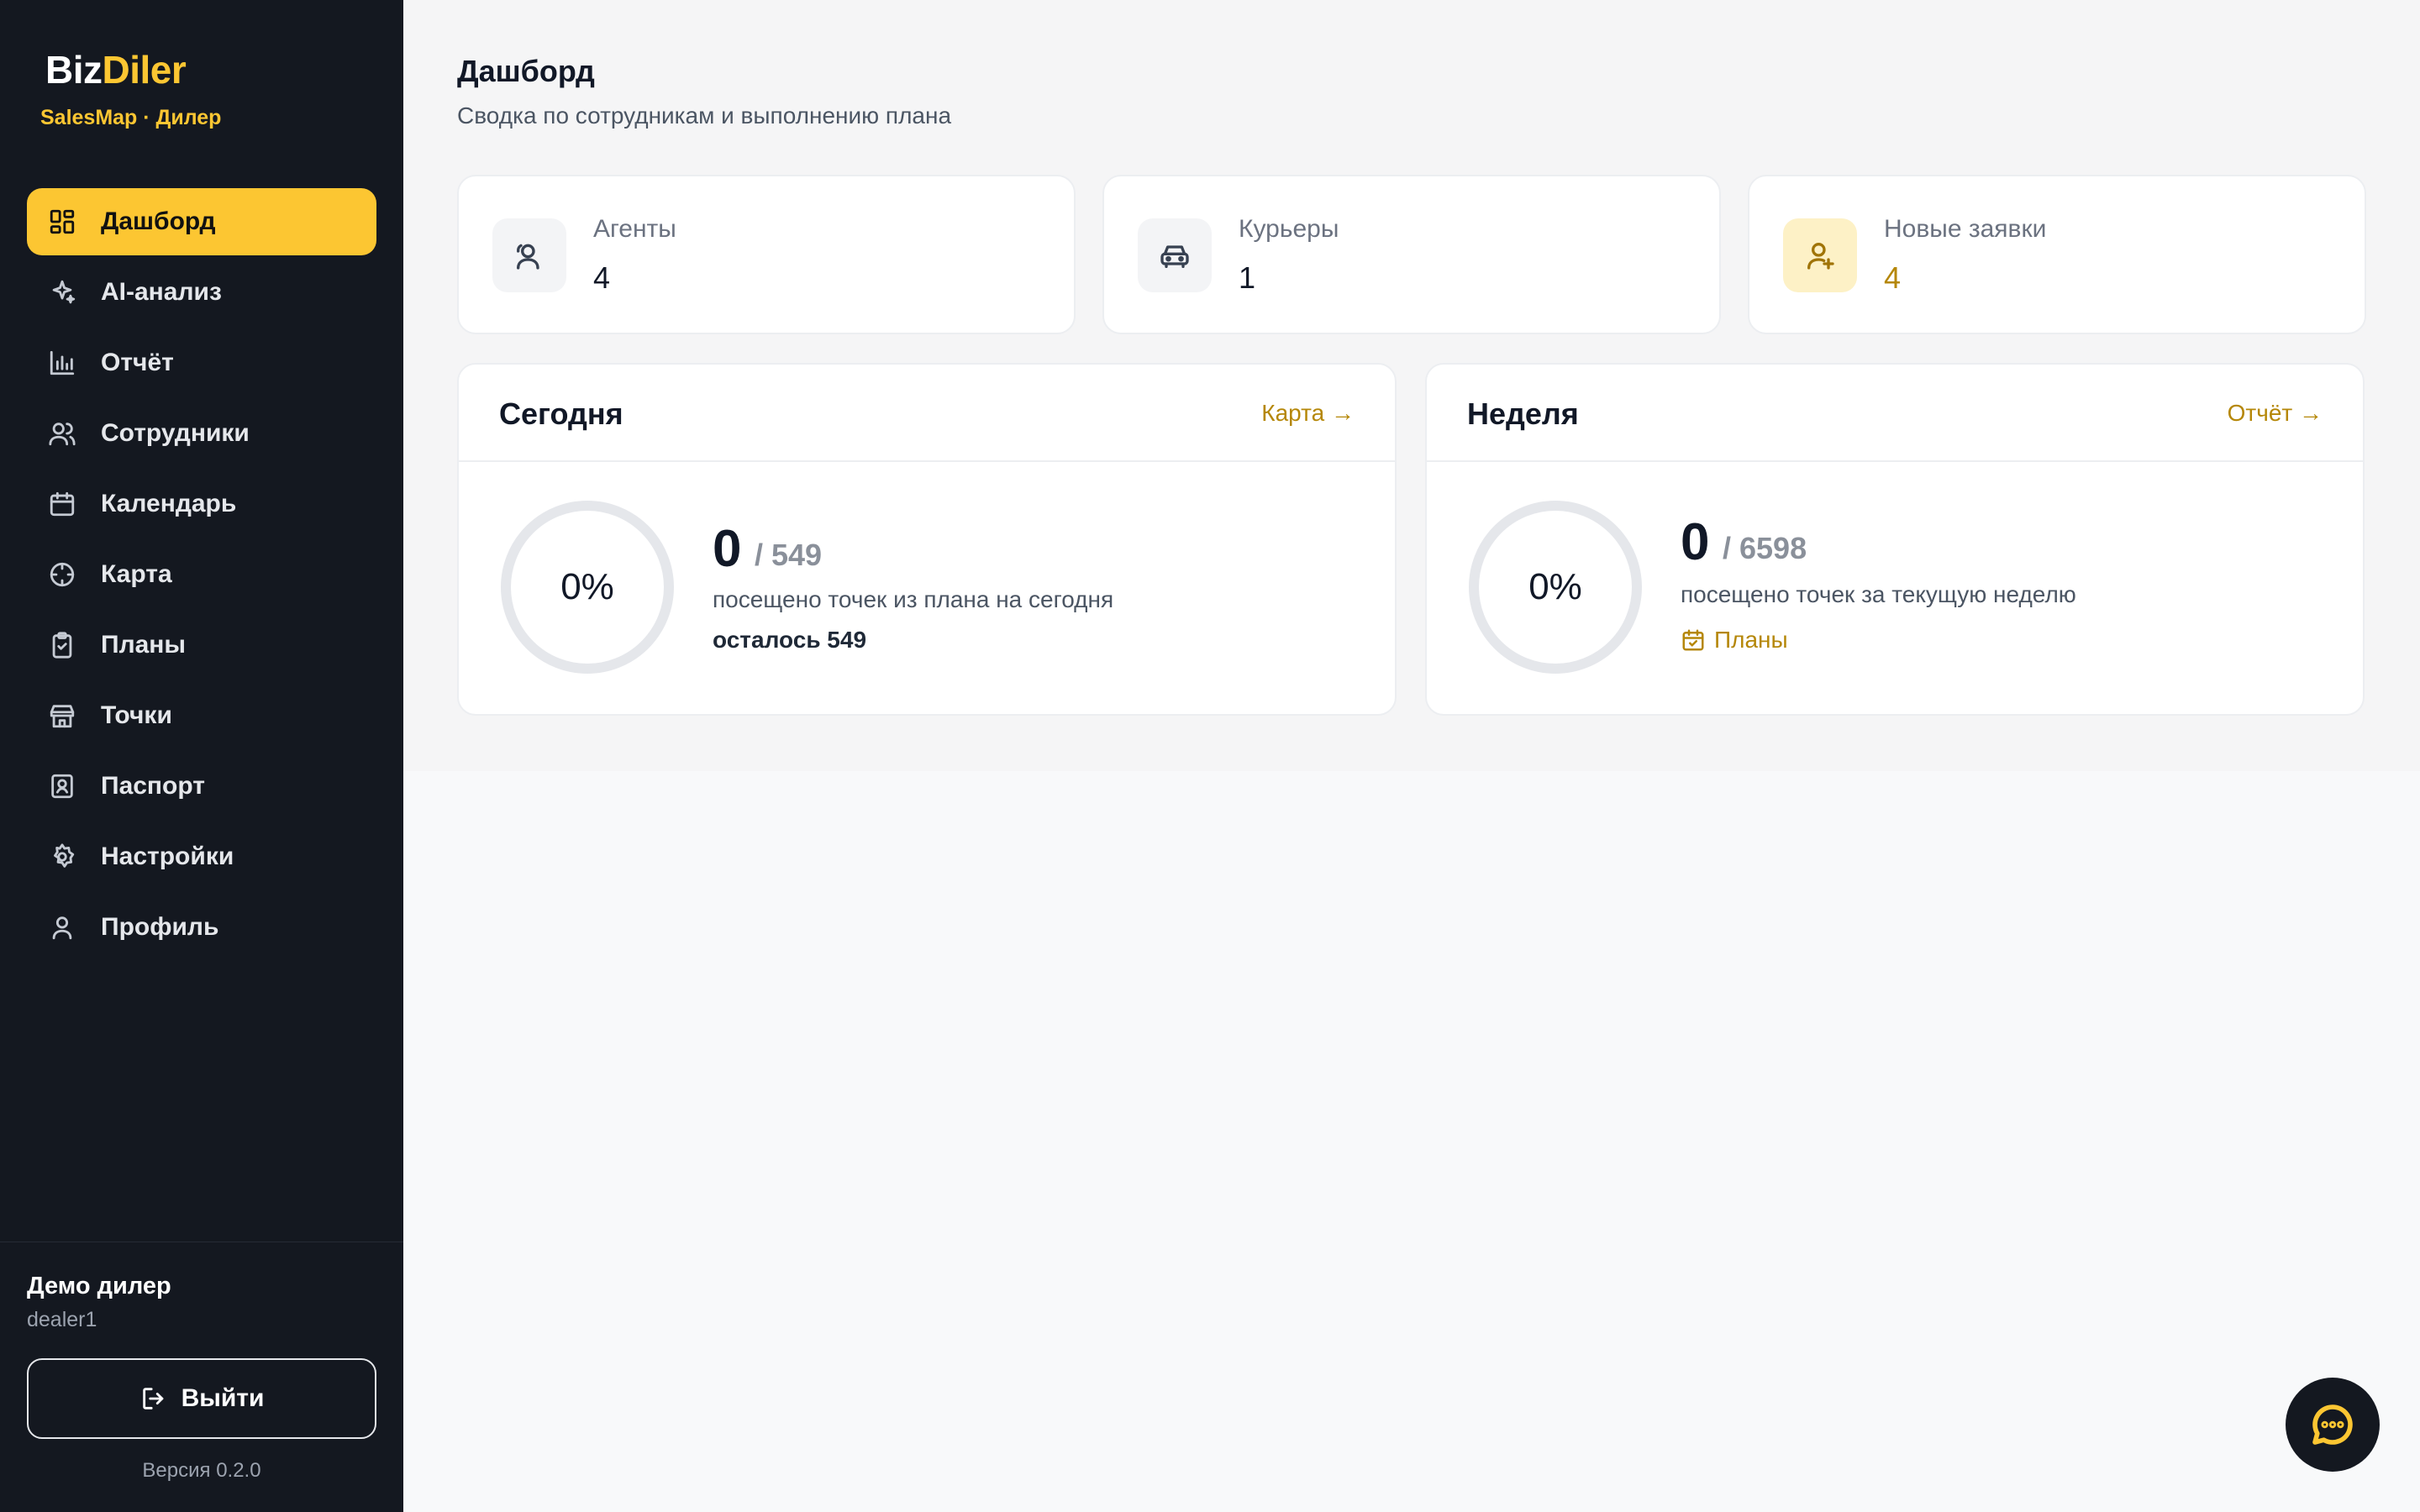 The image size is (2420, 1512). I want to click on crosshair-icon, so click(62, 574).